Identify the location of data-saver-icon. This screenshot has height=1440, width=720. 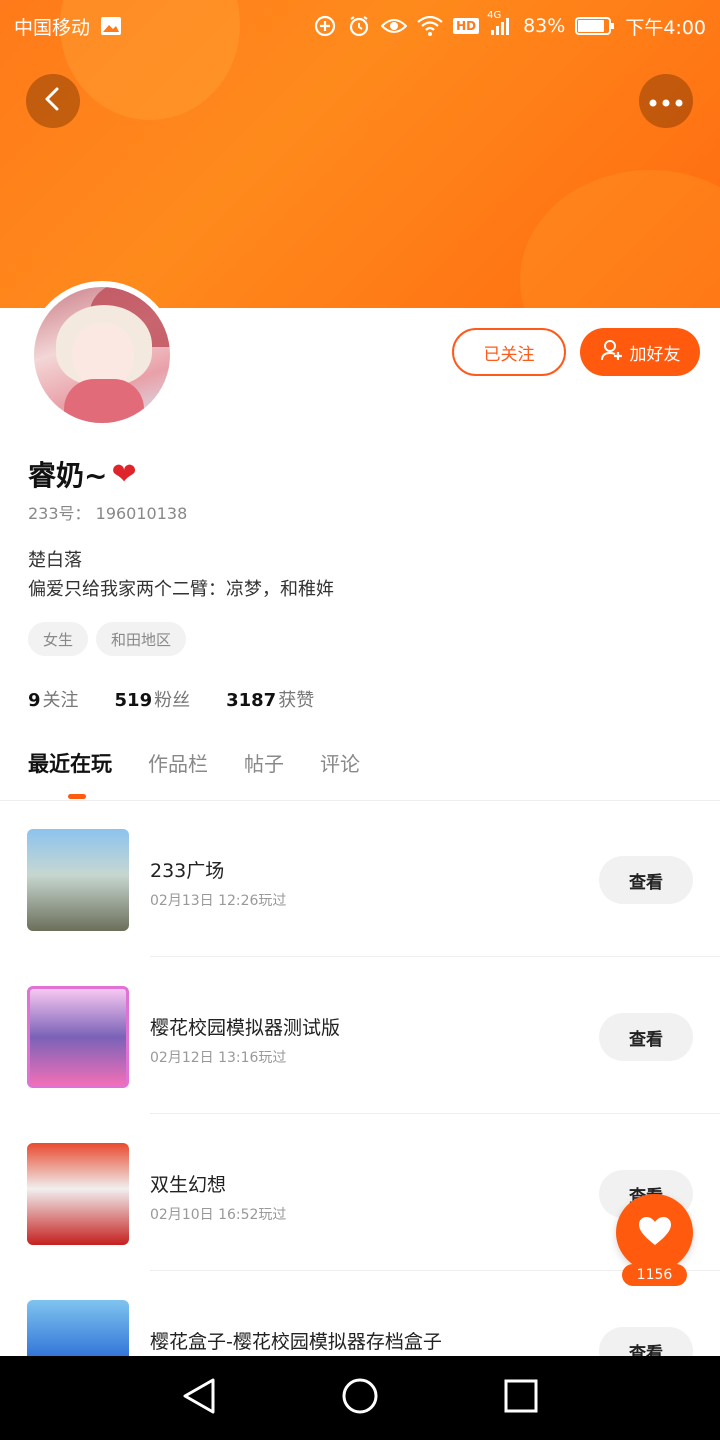
(325, 26).